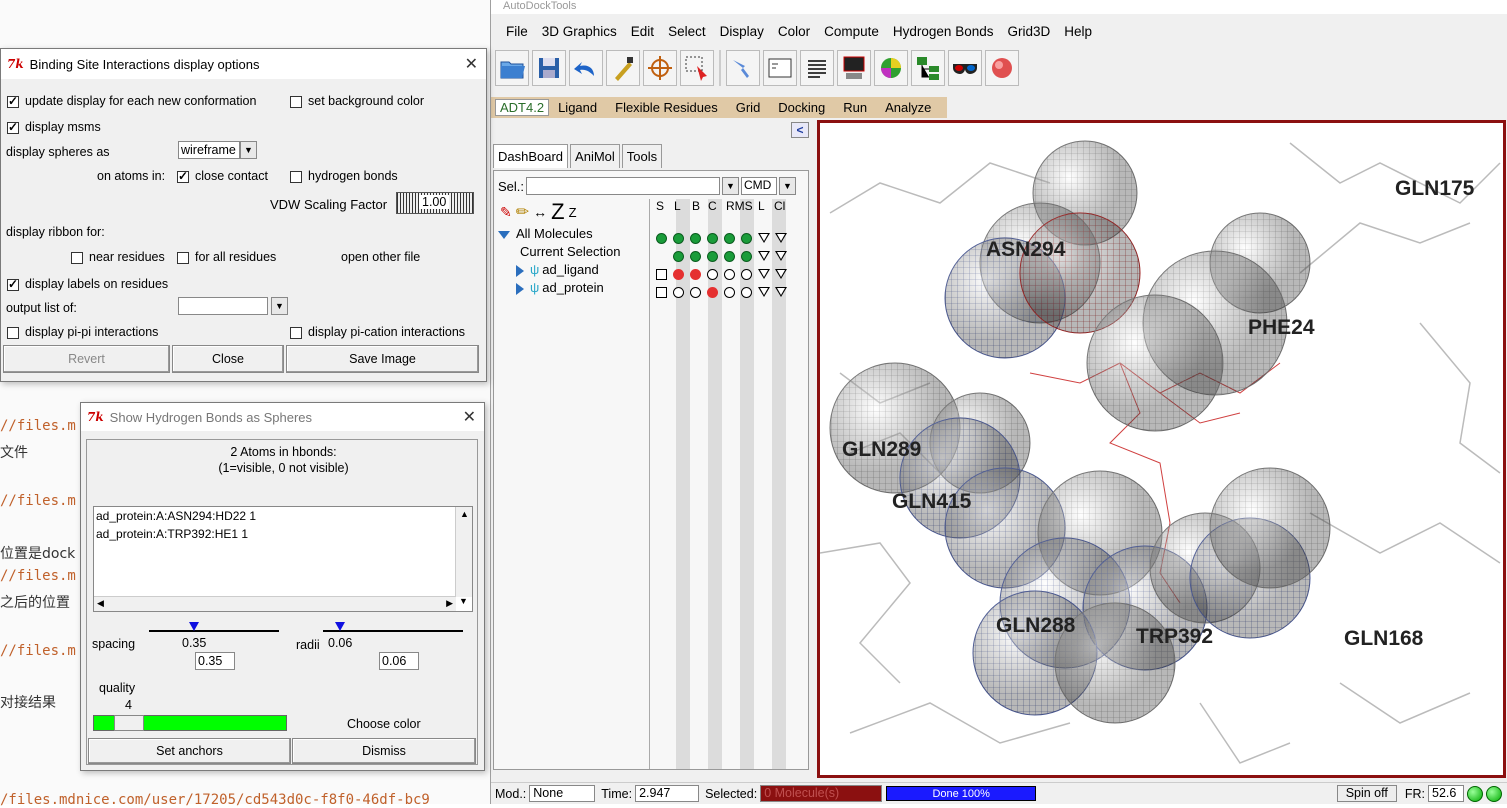 The image size is (1507, 808). What do you see at coordinates (357, 101) in the screenshot?
I see `set-background-checkbox: set background color` at bounding box center [357, 101].